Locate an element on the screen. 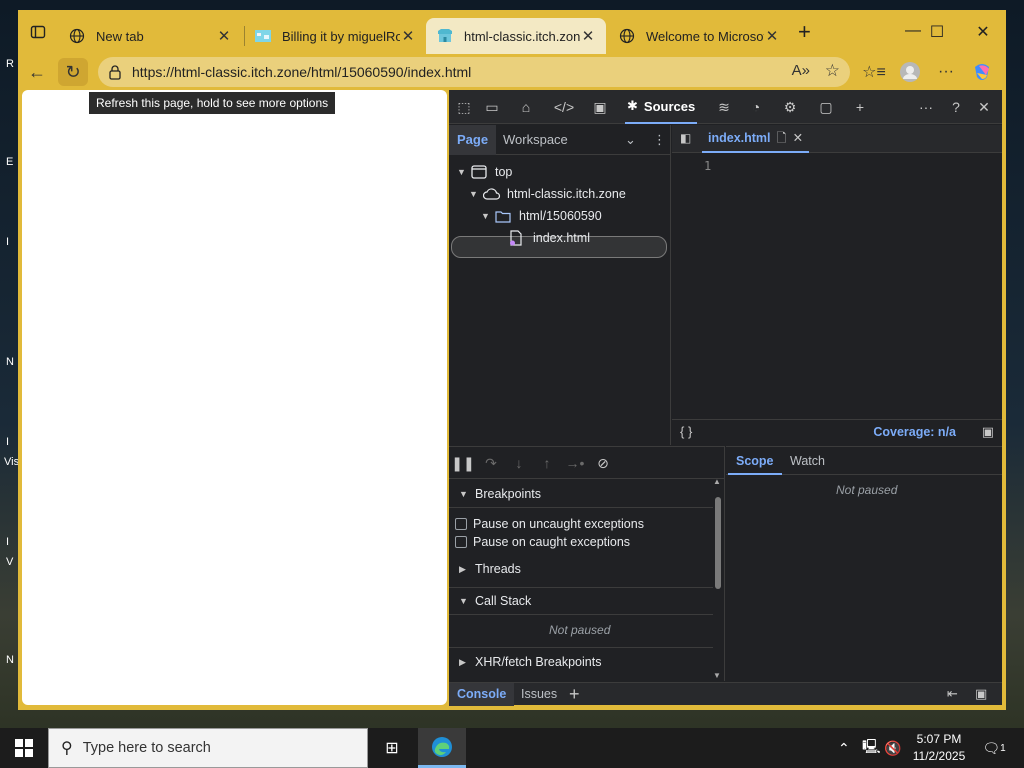 The height and width of the screenshot is (768, 1024). step-out-icon: ↑ is located at coordinates (547, 463).